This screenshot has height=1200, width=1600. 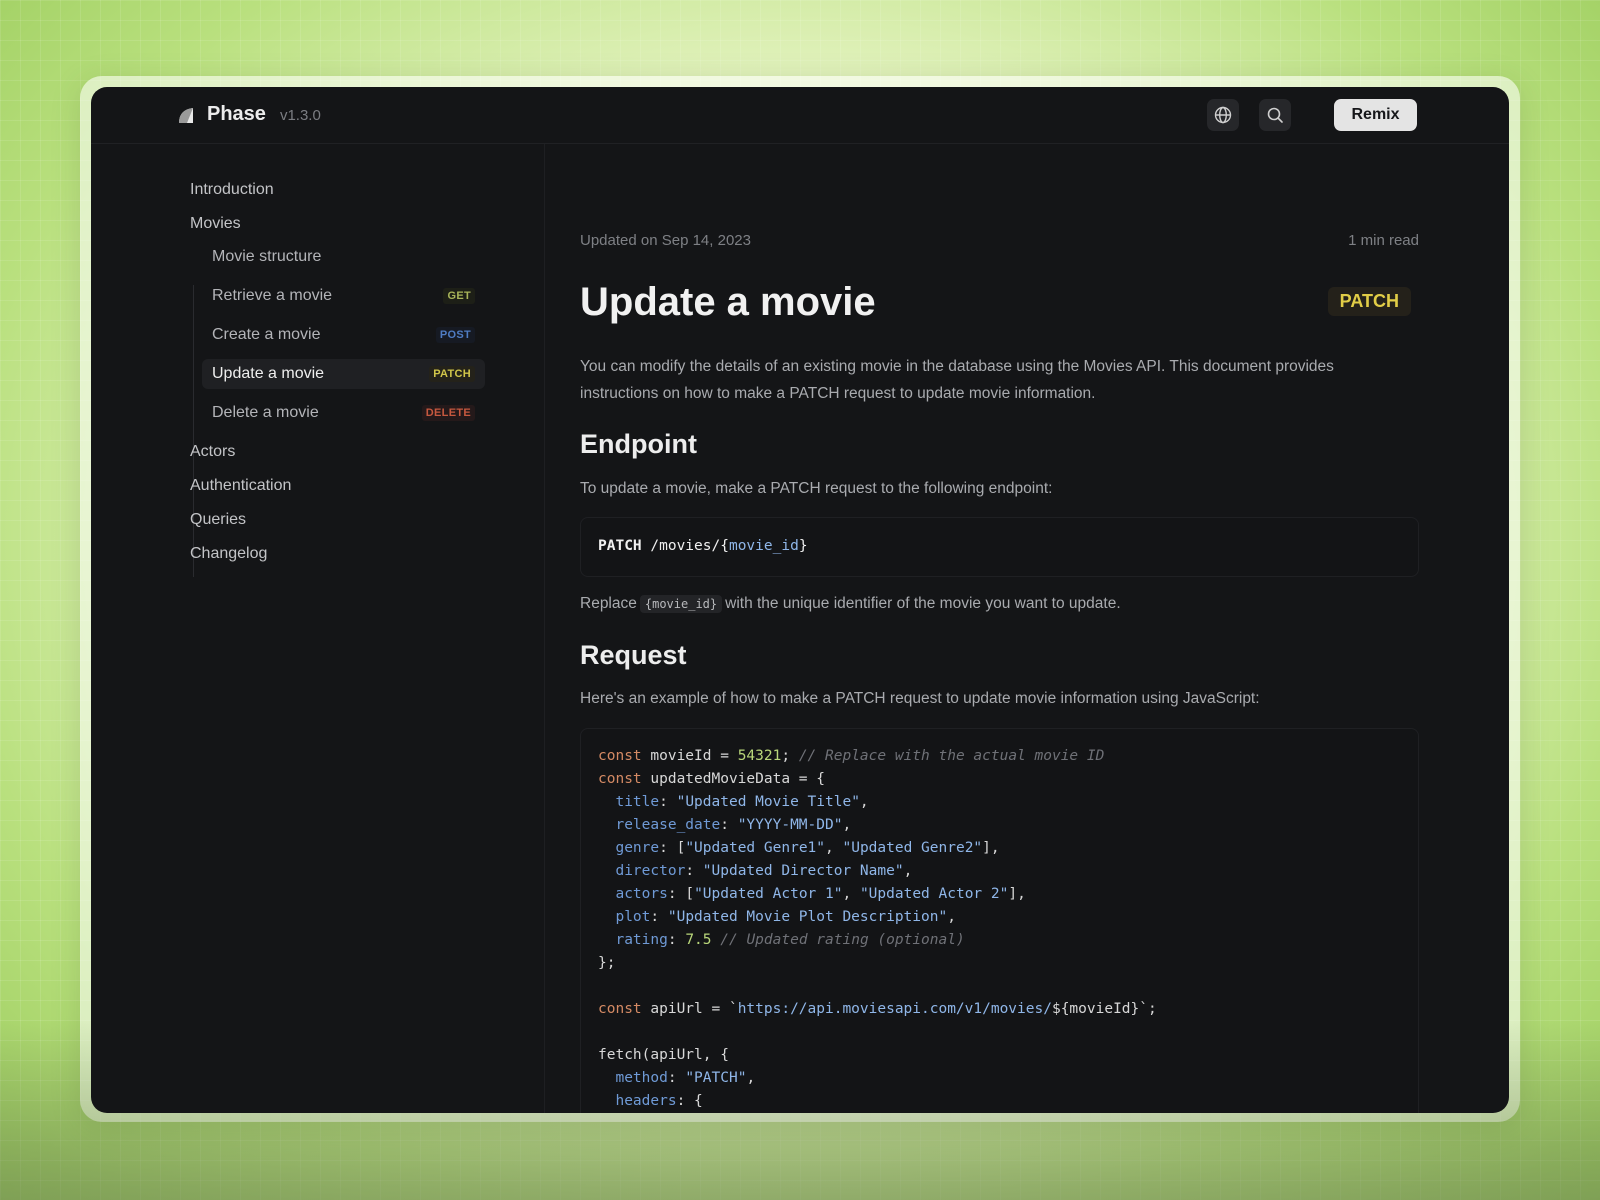 I want to click on code-line: method: "PATCH",, so click(x=685, y=1078).